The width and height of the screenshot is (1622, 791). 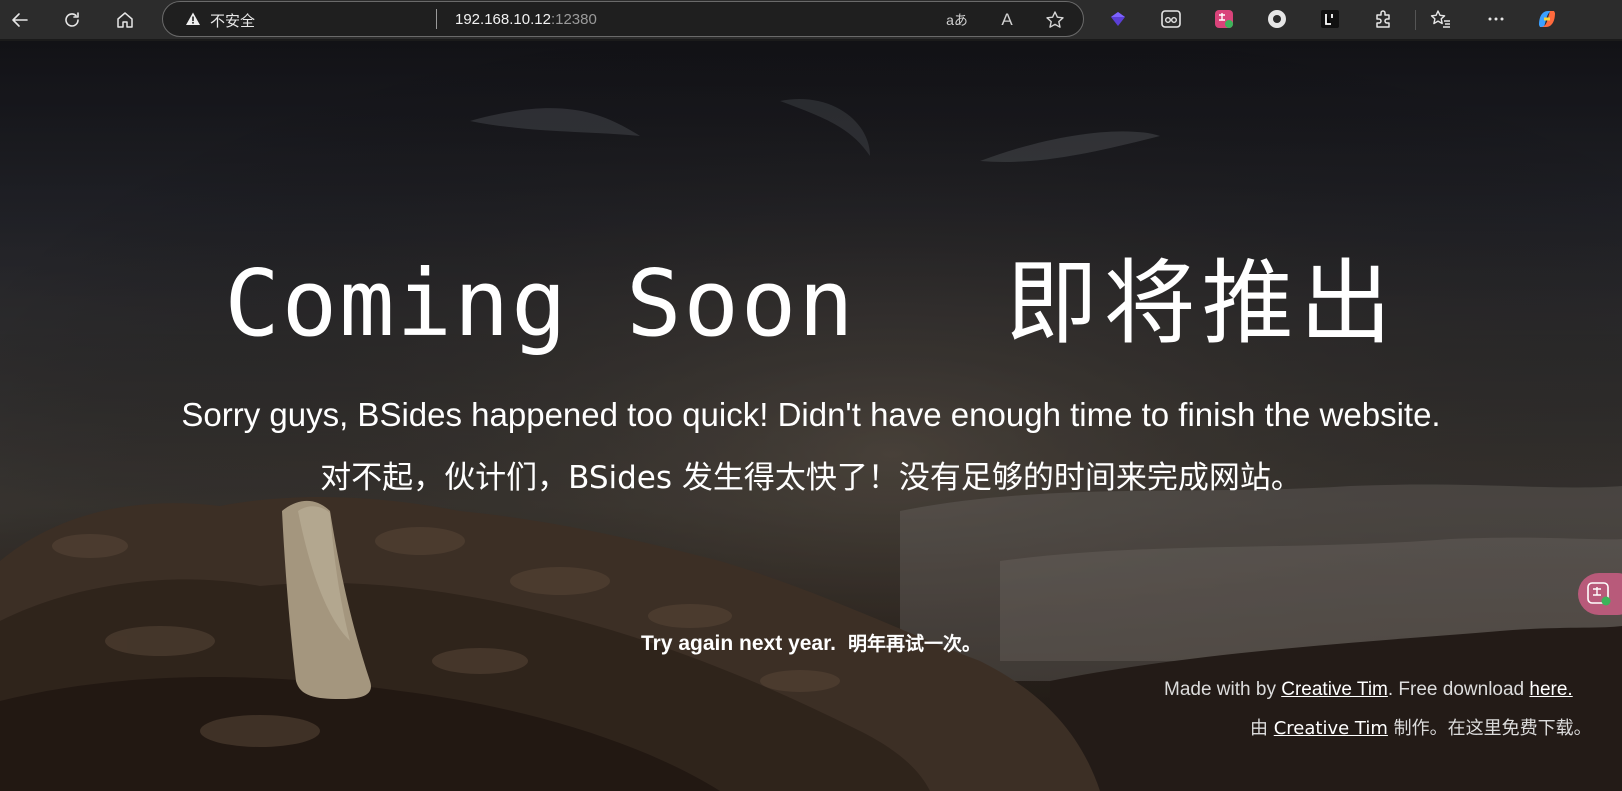 I want to click on reload-button, so click(x=72, y=20).